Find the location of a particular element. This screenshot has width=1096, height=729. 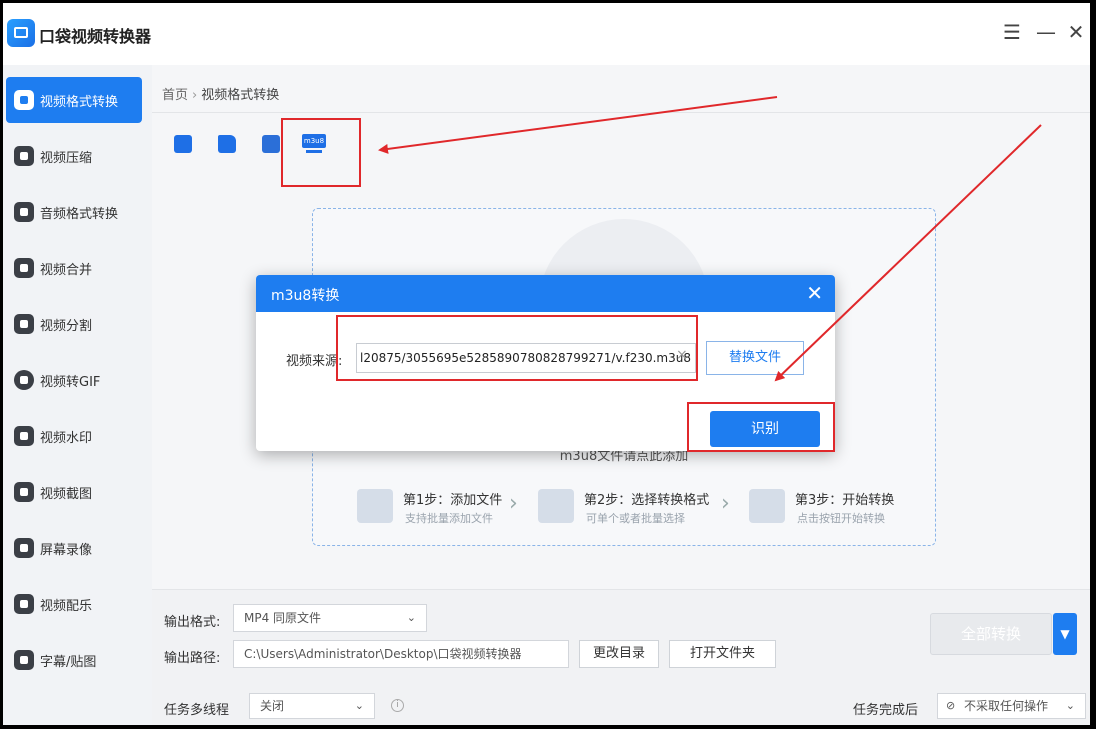

title-bar: 口袋视频转换器 ☰ — ✕ is located at coordinates (546, 34).